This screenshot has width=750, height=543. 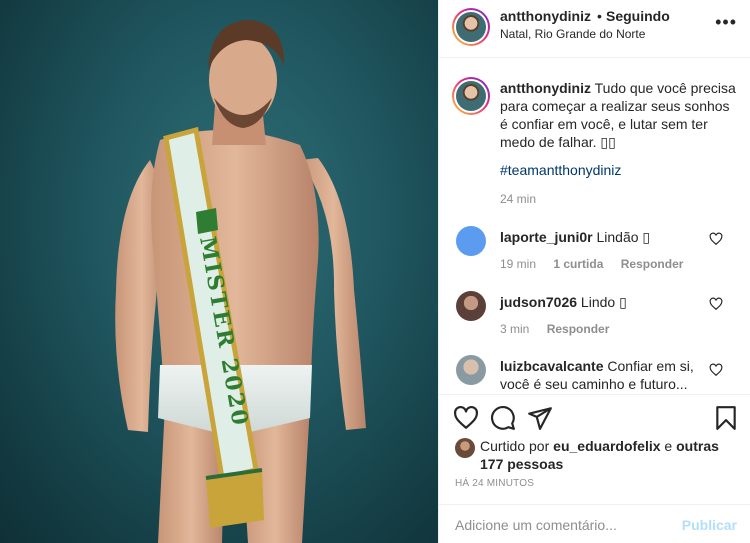 I want to click on comment-item: judson7026 Lindo ▯ 3 min Responder, so click(x=594, y=321).